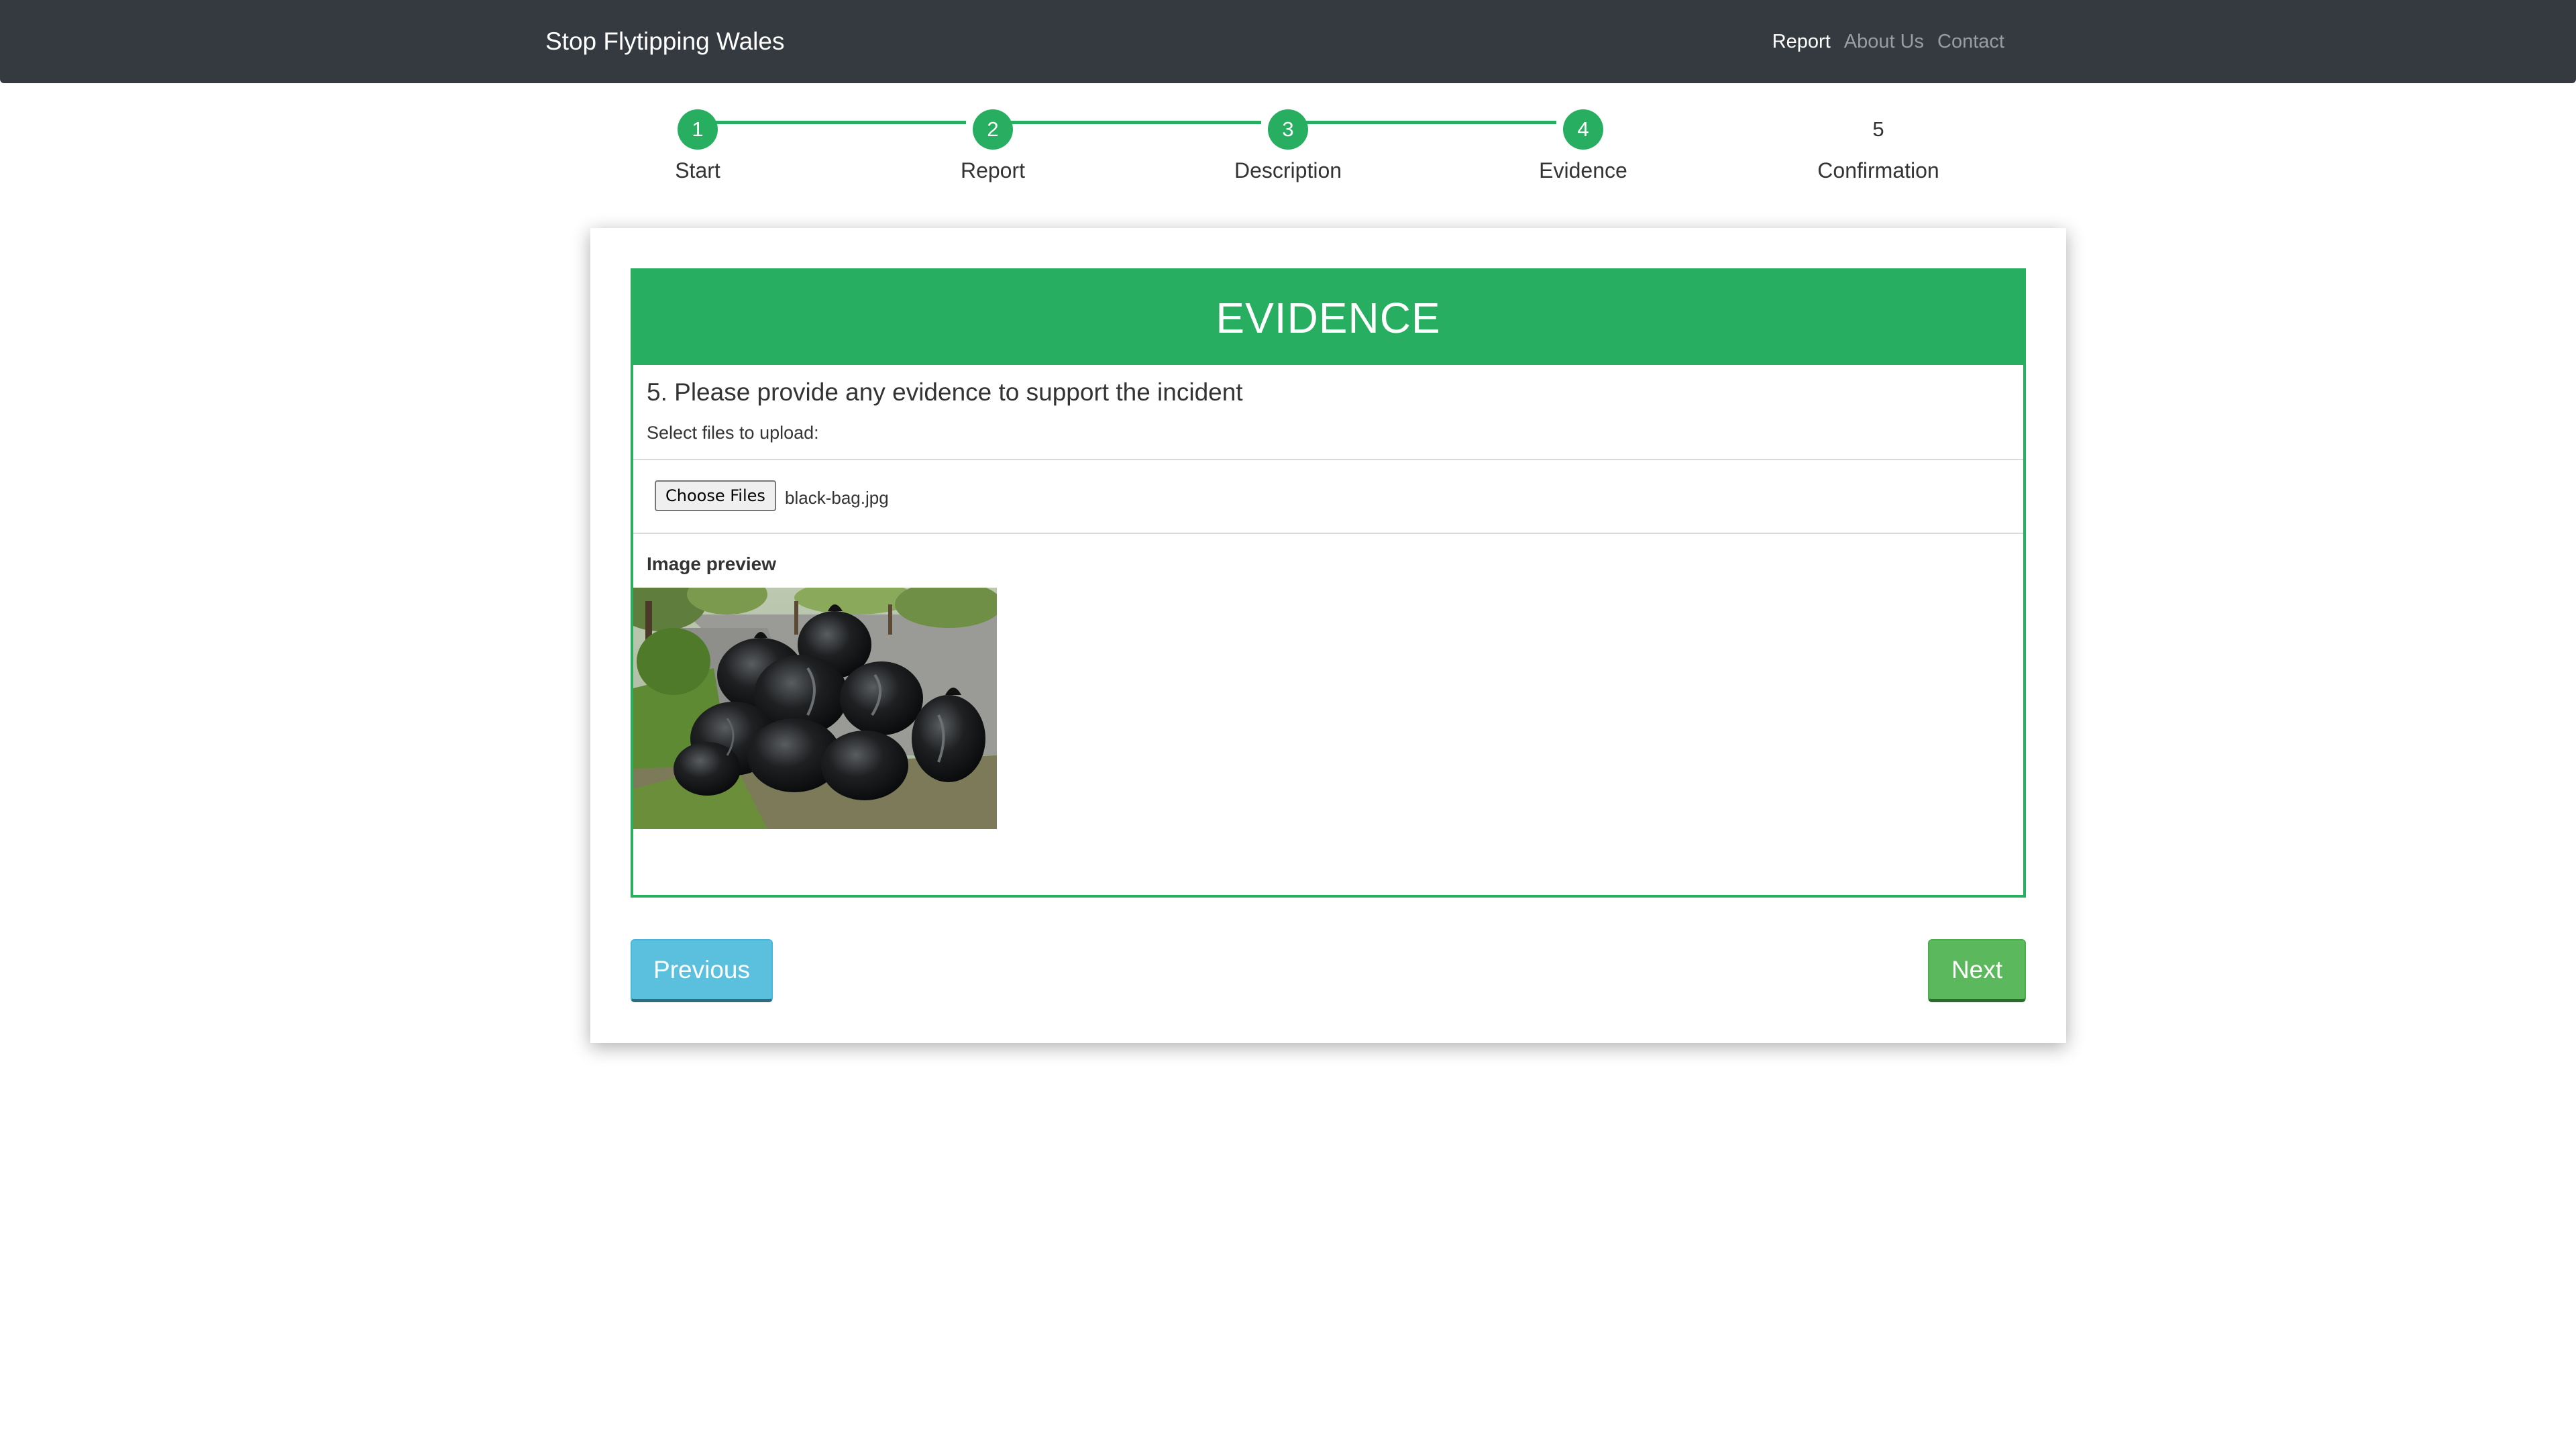 Image resolution: width=2576 pixels, height=1449 pixels. Describe the element at coordinates (1583, 170) in the screenshot. I see `step-4-label: Evidence` at that location.